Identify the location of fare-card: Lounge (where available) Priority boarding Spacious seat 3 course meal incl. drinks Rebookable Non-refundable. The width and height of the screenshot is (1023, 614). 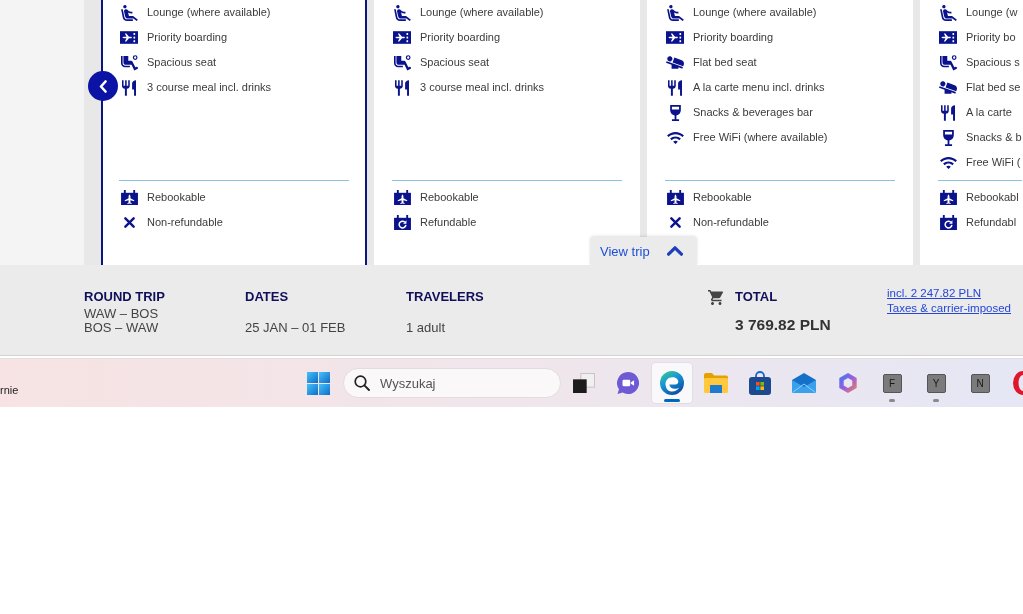
(234, 132).